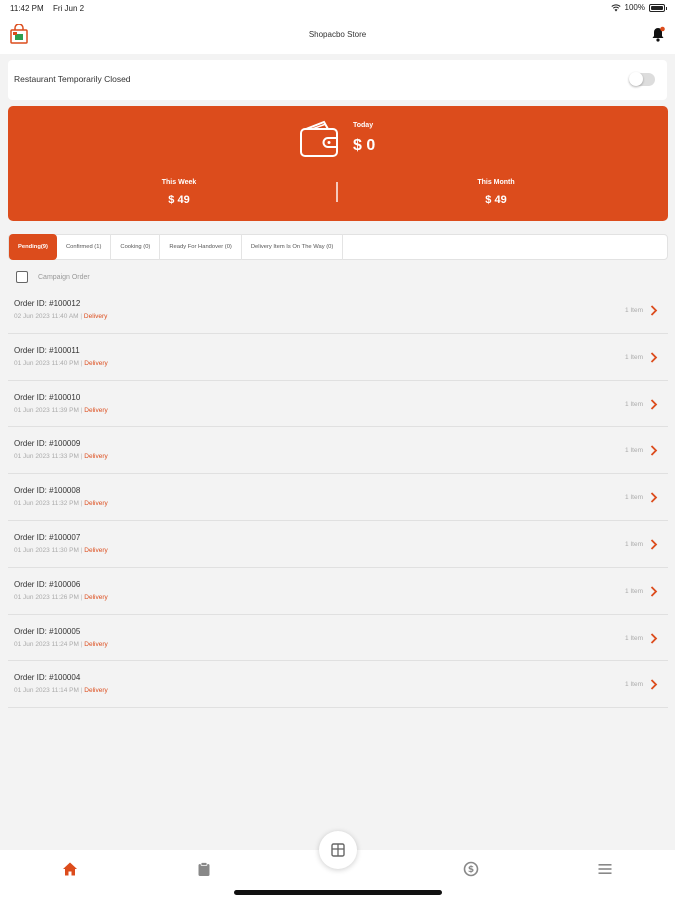 This screenshot has width=675, height=900. What do you see at coordinates (47, 444) in the screenshot?
I see `order-id: Order ID: #100009` at bounding box center [47, 444].